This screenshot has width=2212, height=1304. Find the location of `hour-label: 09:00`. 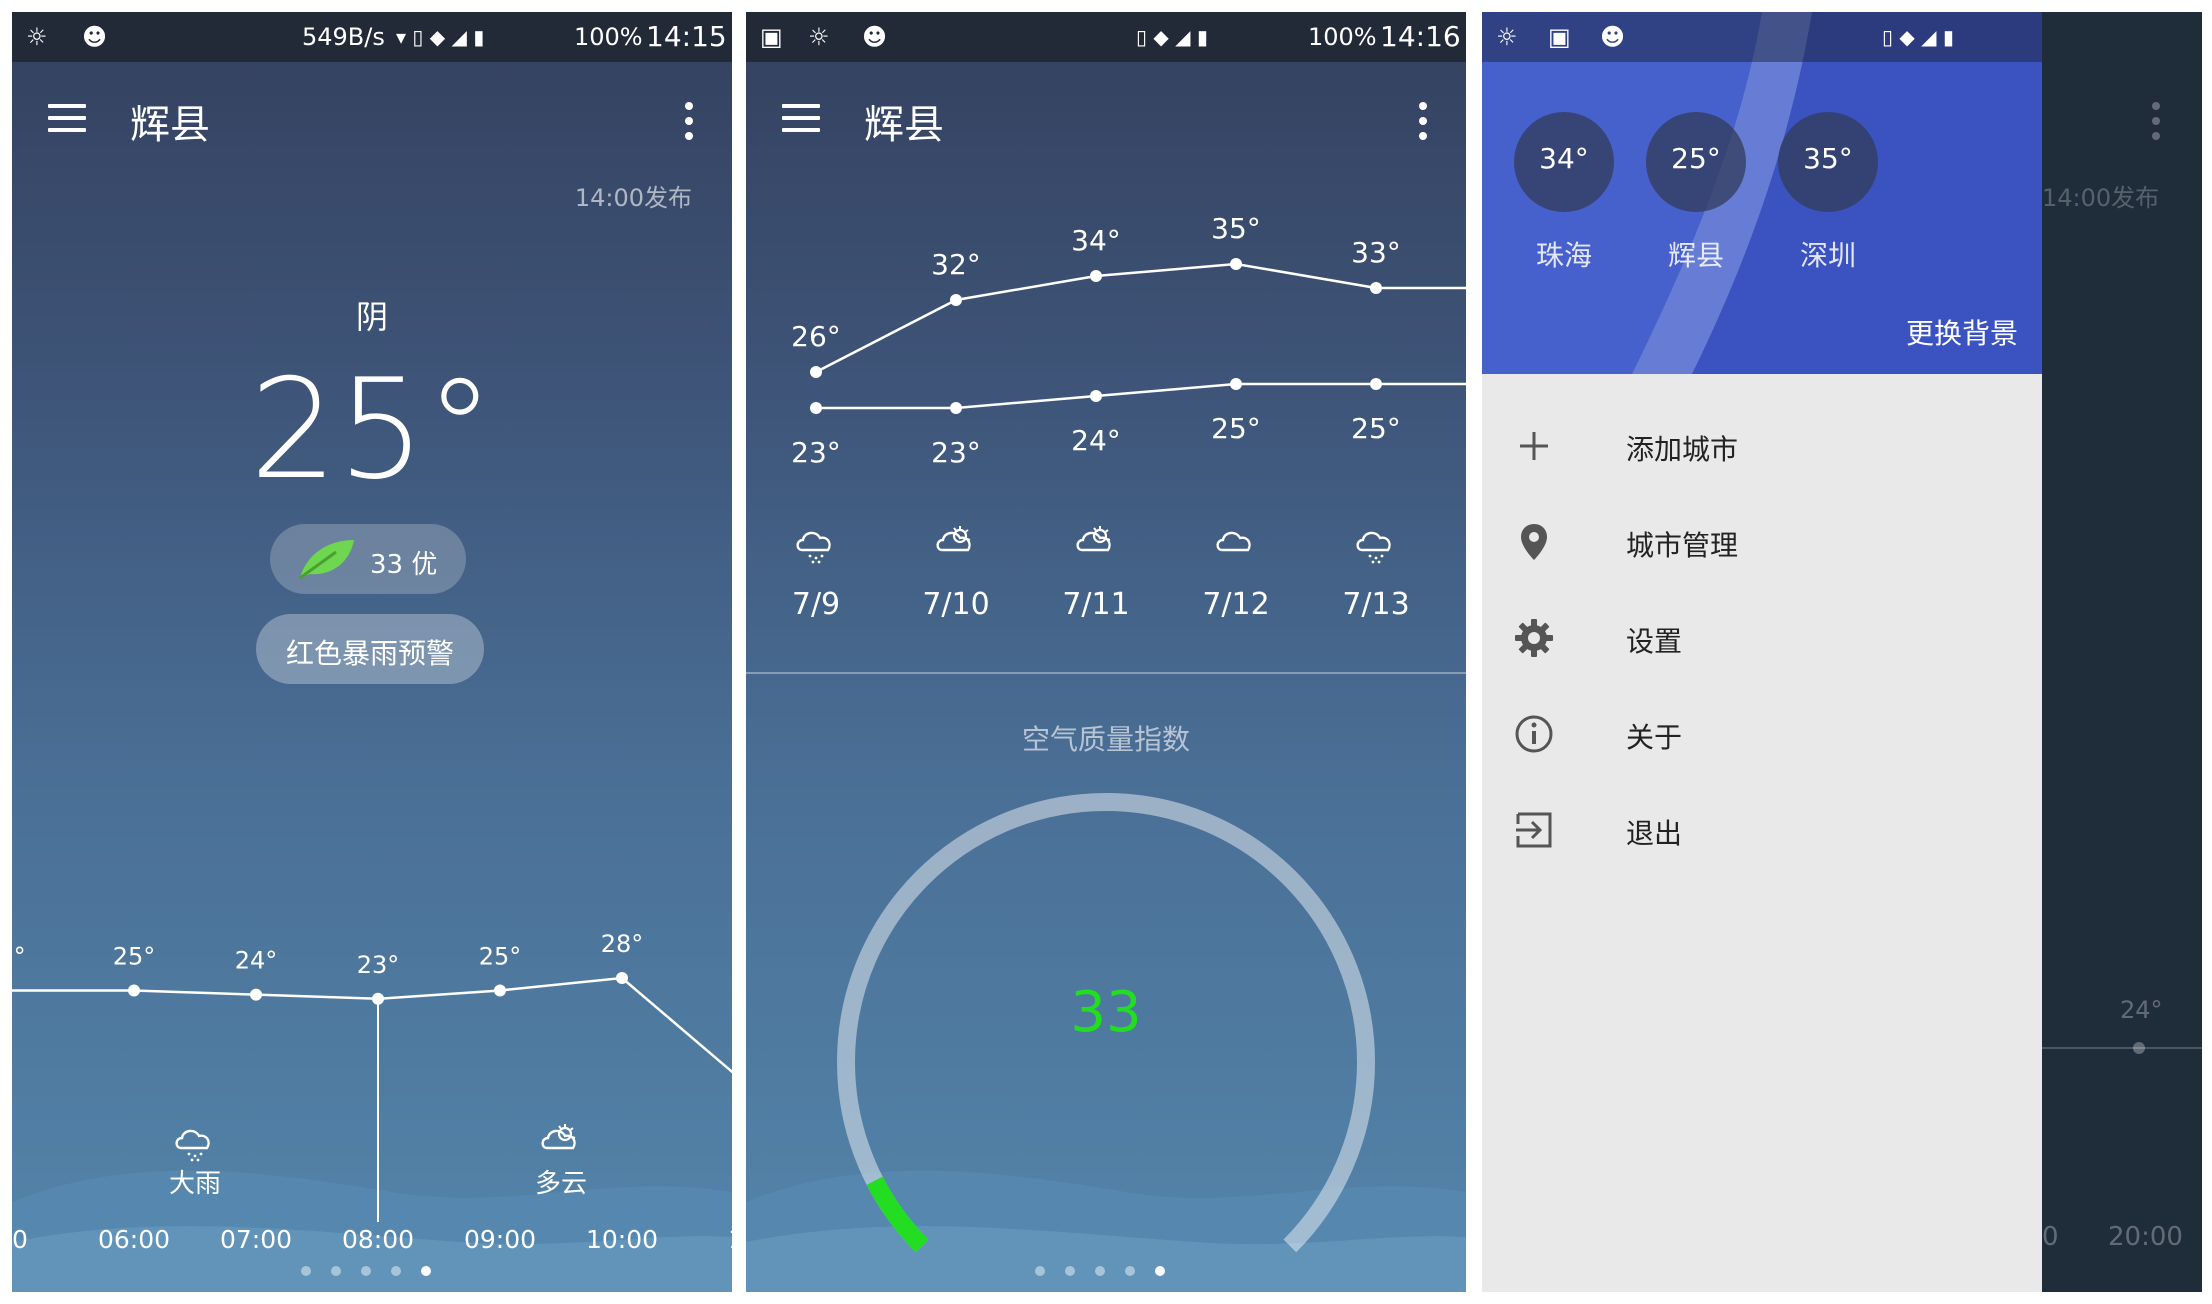

hour-label: 09:00 is located at coordinates (500, 1238).